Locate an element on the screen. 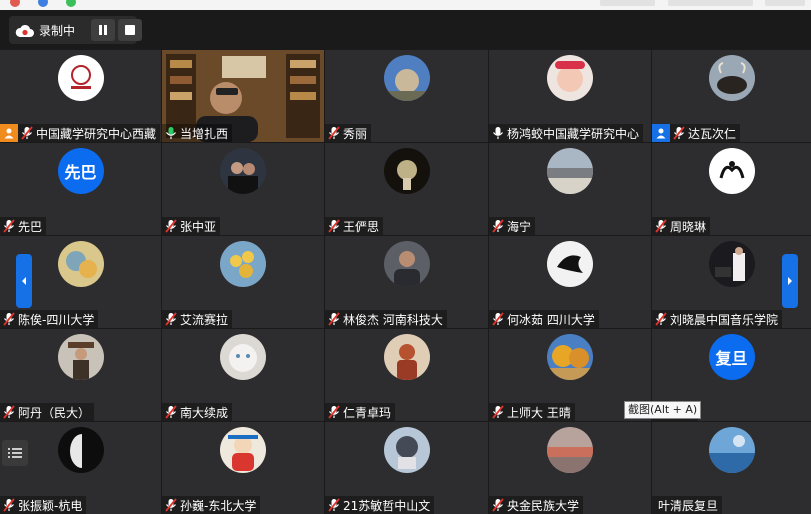  participant-tile: 南大续成 is located at coordinates (243, 375).